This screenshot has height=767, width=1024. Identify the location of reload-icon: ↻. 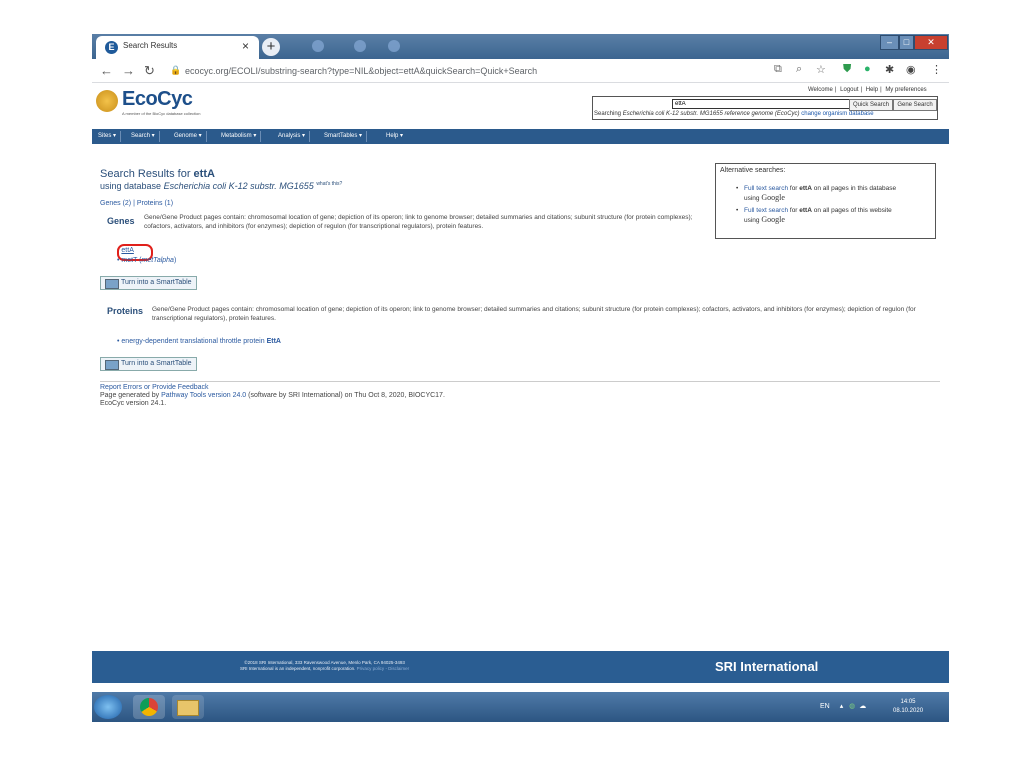
(149, 71).